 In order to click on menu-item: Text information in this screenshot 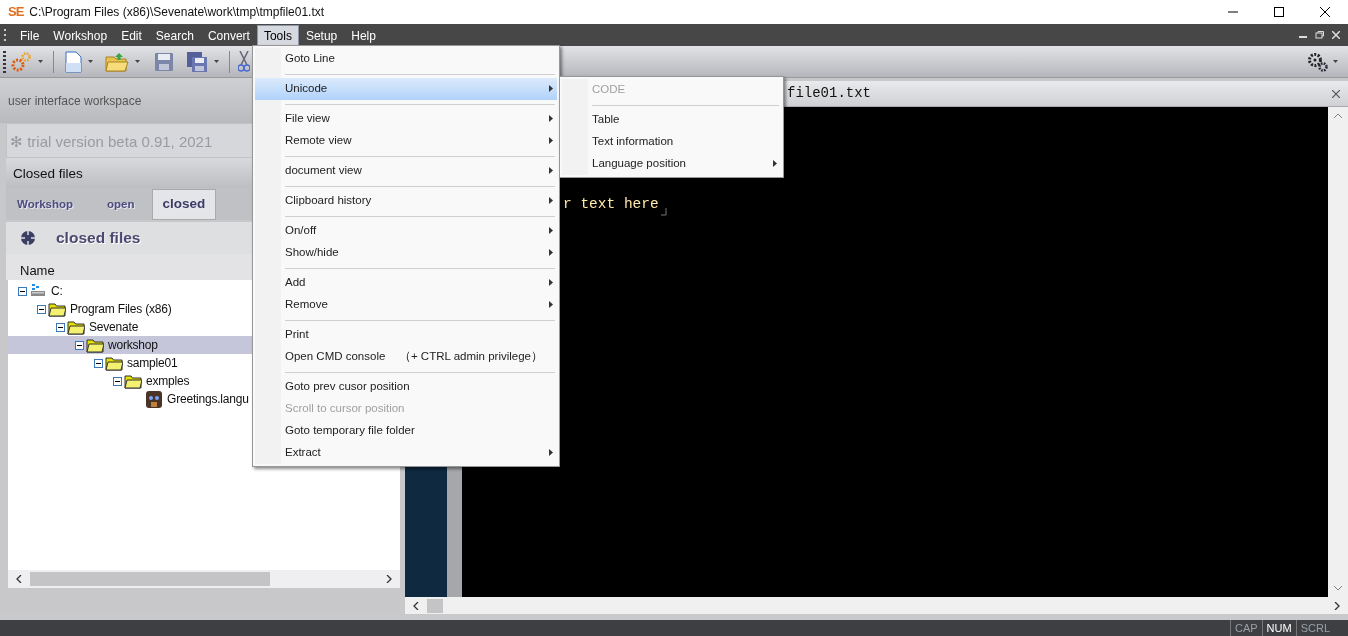, I will do `click(671, 142)`.